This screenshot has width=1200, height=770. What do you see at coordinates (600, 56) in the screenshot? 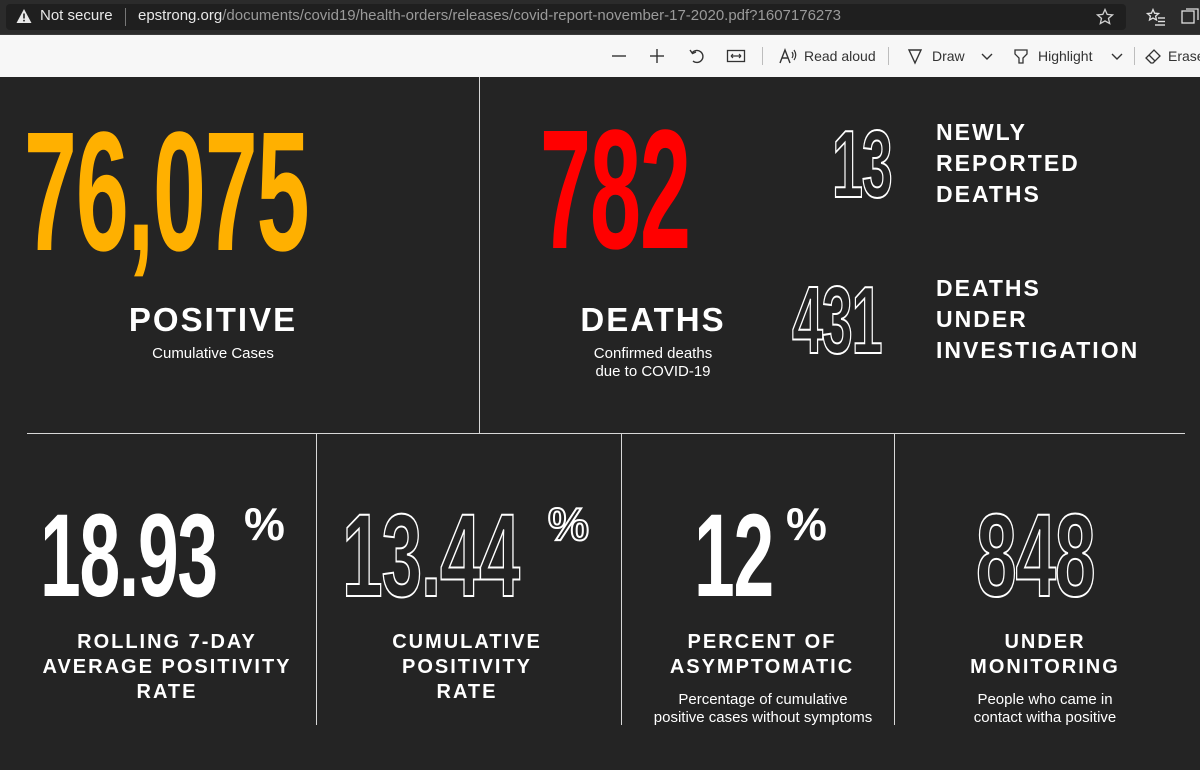
I see `pdf-toolbar: Read aloud Draw Highlight Erase` at bounding box center [600, 56].